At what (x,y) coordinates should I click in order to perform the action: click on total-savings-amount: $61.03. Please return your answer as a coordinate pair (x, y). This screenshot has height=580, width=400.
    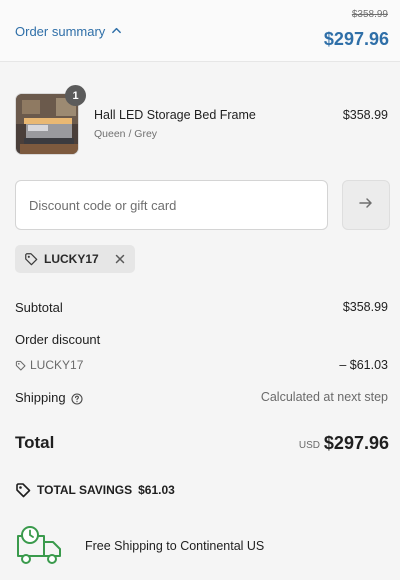
    Looking at the image, I should click on (156, 490).